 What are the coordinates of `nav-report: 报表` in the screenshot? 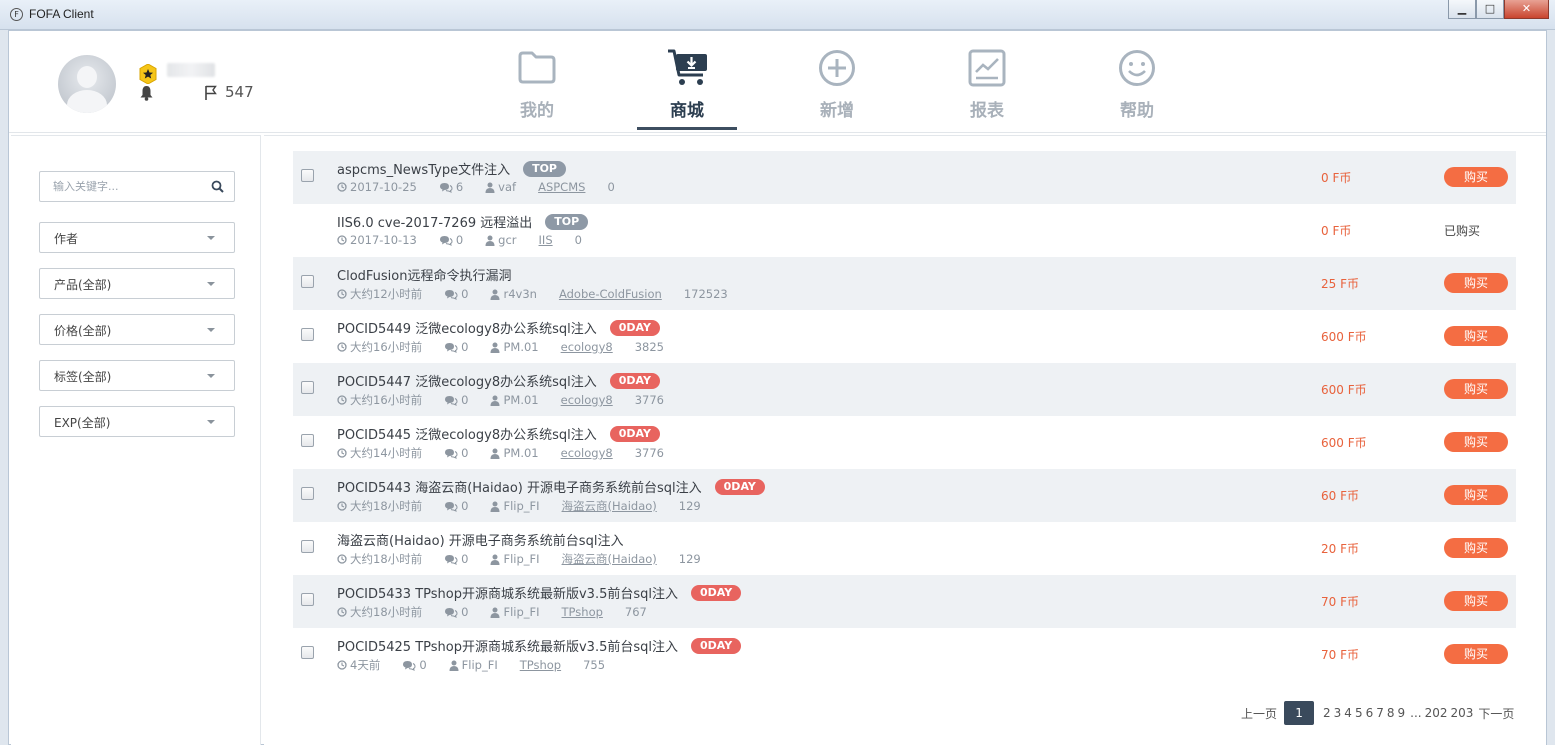 It's located at (987, 81).